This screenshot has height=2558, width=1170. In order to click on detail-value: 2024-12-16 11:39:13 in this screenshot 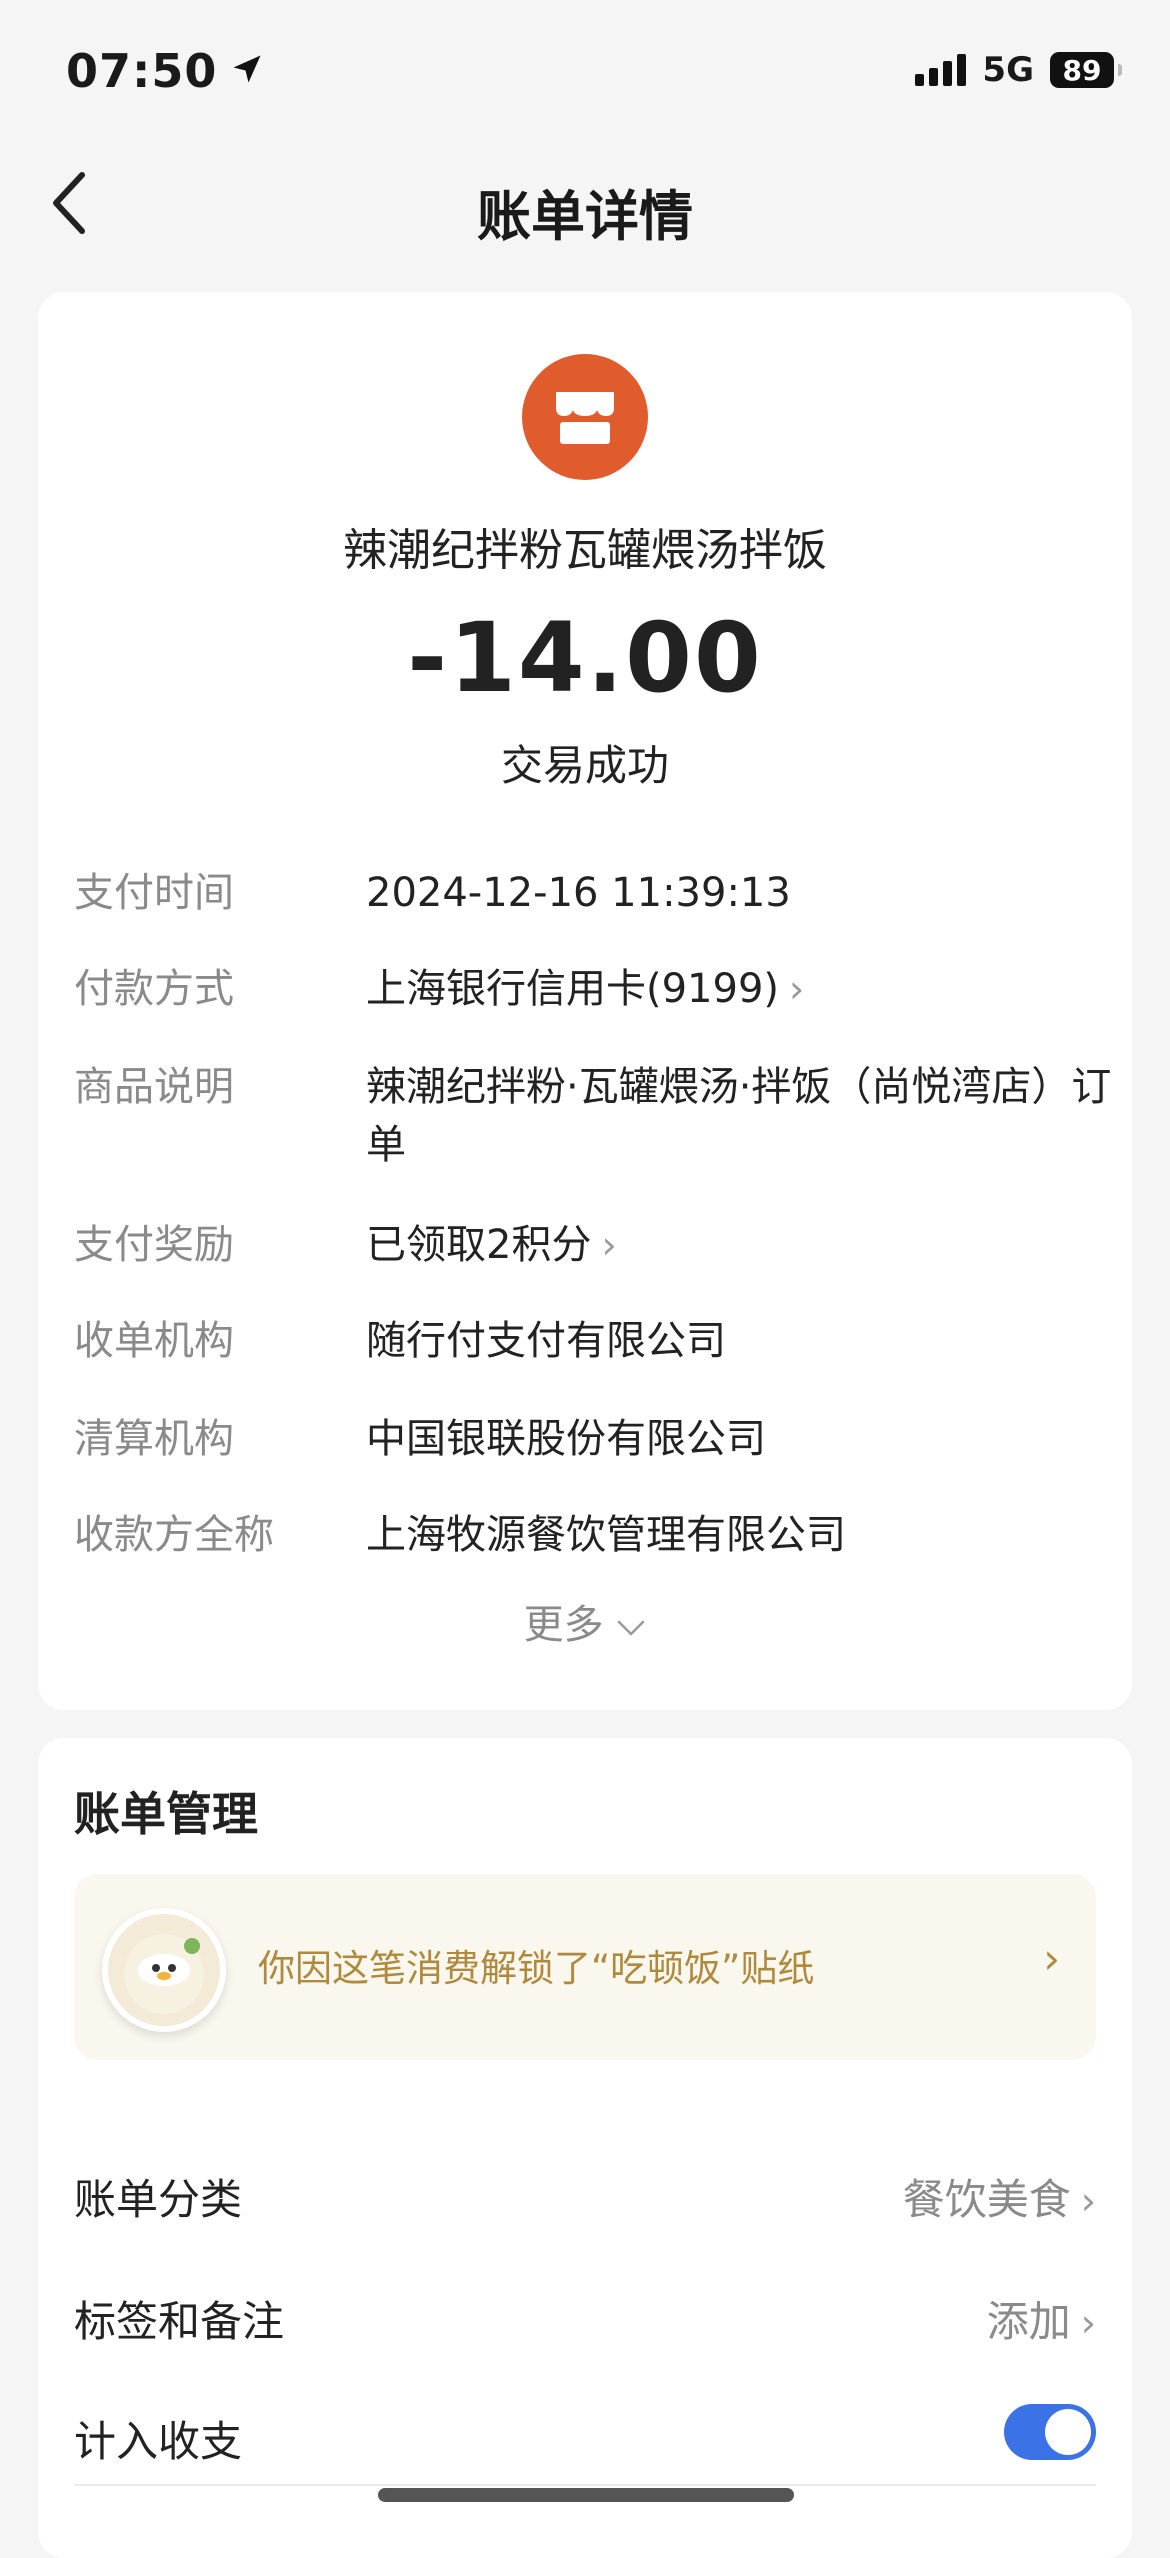, I will do `click(578, 893)`.